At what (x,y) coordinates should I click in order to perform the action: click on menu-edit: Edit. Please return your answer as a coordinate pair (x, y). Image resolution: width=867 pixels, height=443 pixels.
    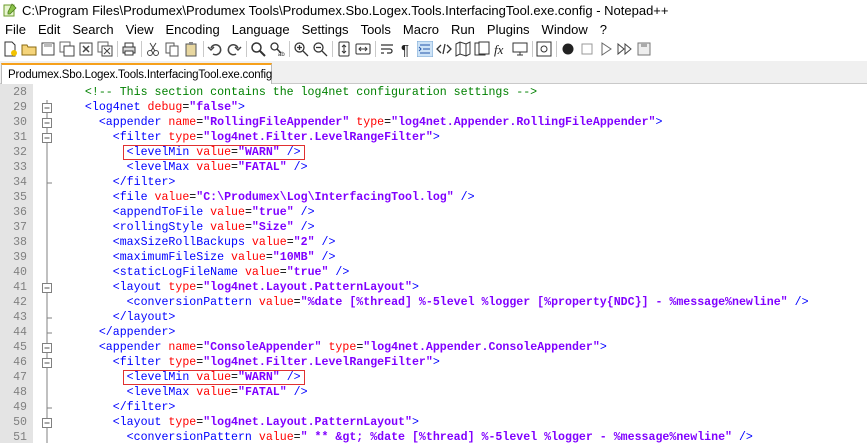
    Looking at the image, I should click on (49, 29).